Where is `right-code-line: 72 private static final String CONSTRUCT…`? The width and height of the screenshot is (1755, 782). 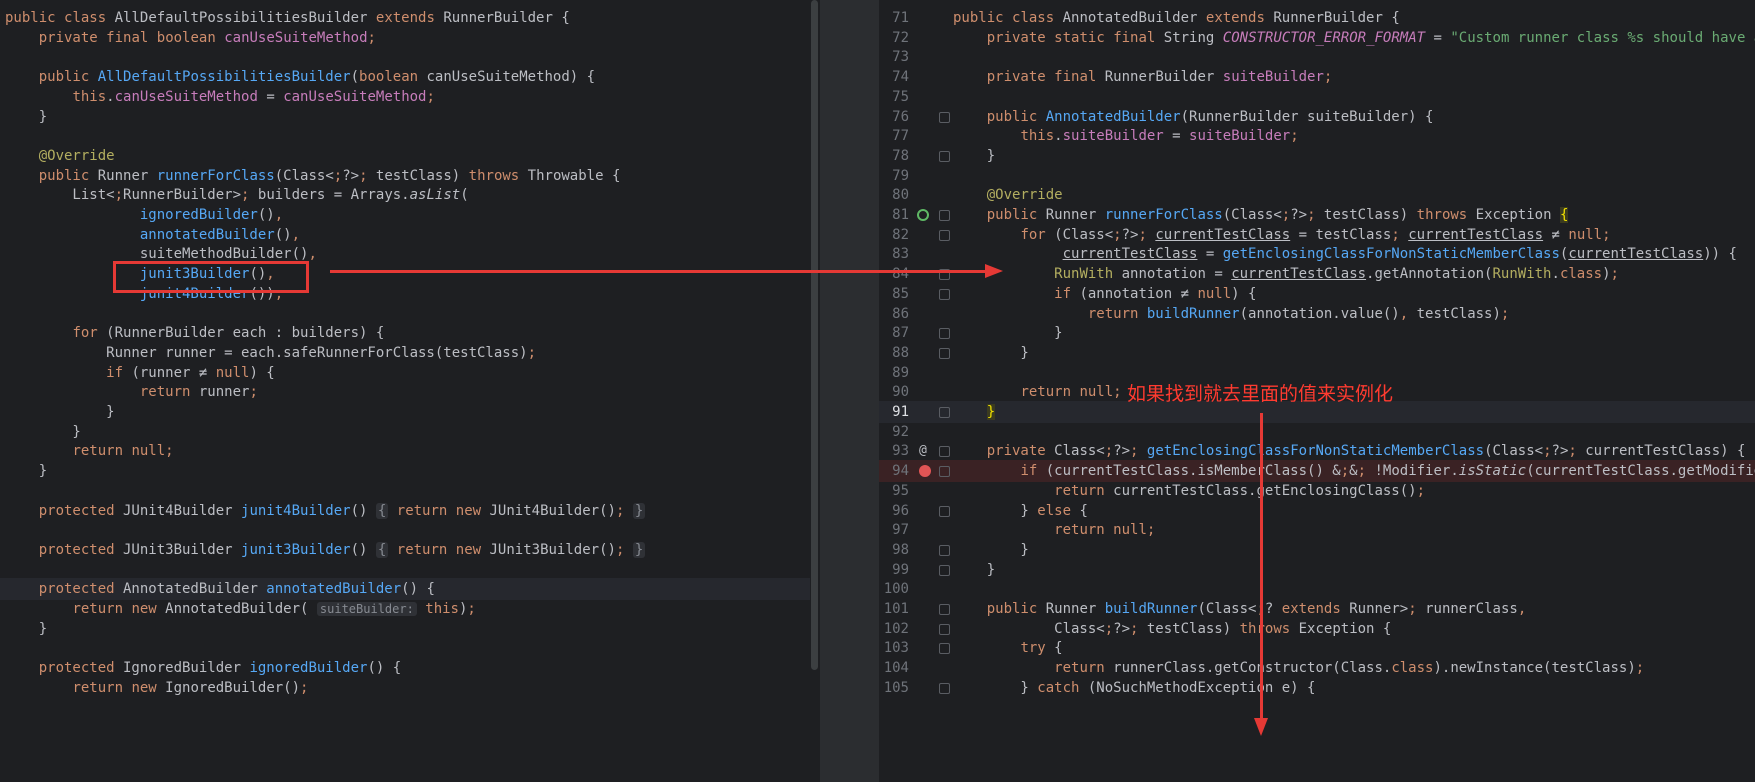
right-code-line: 72 private static final String CONSTRUCT… is located at coordinates (1317, 38).